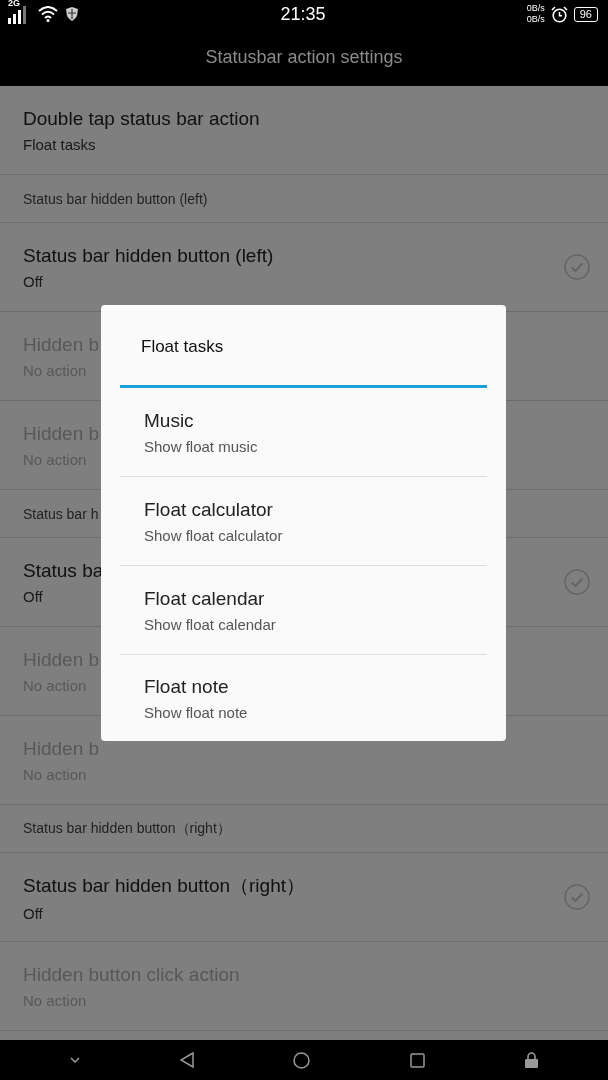 The height and width of the screenshot is (1080, 608). Describe the element at coordinates (303, 610) in the screenshot. I see `dialog-option: Float calendar Show float calendar` at that location.